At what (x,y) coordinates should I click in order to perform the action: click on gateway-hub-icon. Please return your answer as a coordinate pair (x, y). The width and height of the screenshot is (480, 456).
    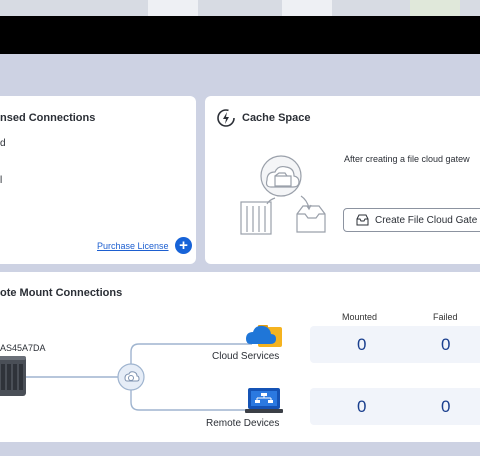
    Looking at the image, I should click on (131, 379).